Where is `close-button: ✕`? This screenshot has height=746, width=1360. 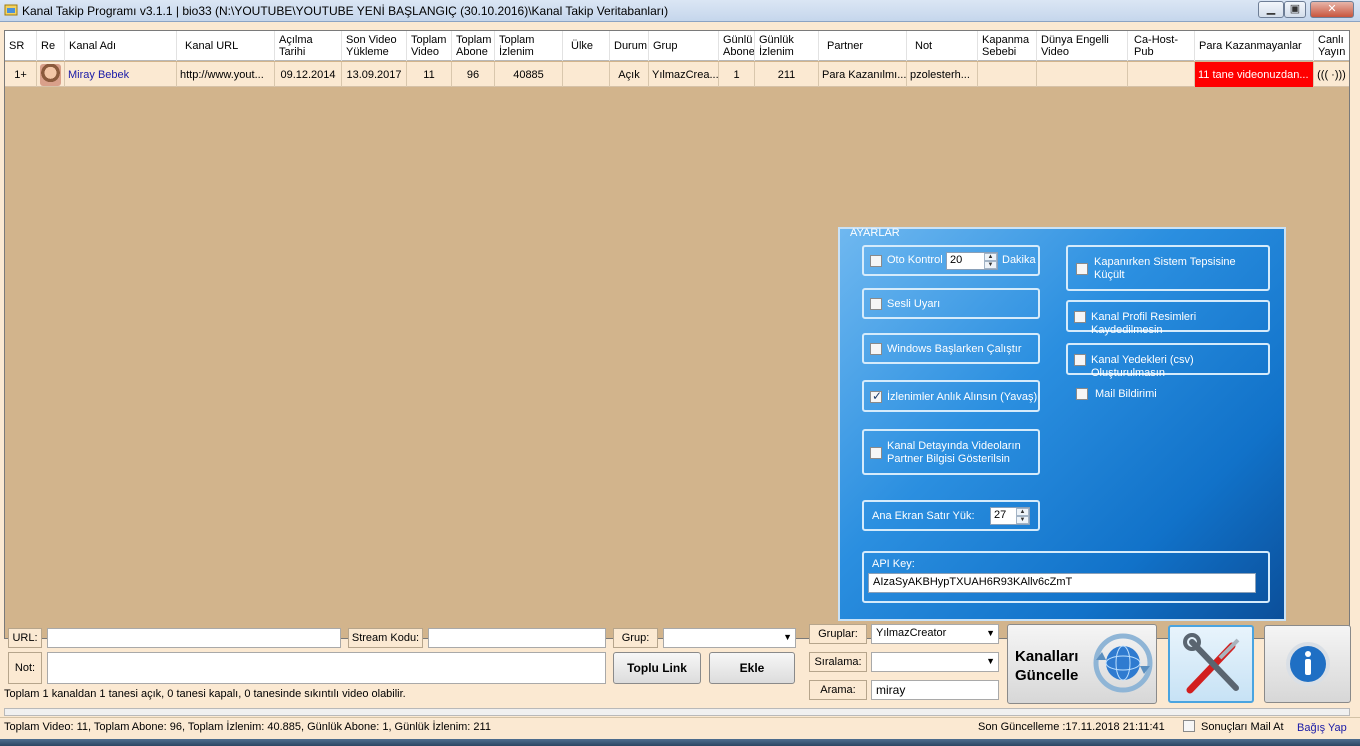 close-button: ✕ is located at coordinates (1332, 9).